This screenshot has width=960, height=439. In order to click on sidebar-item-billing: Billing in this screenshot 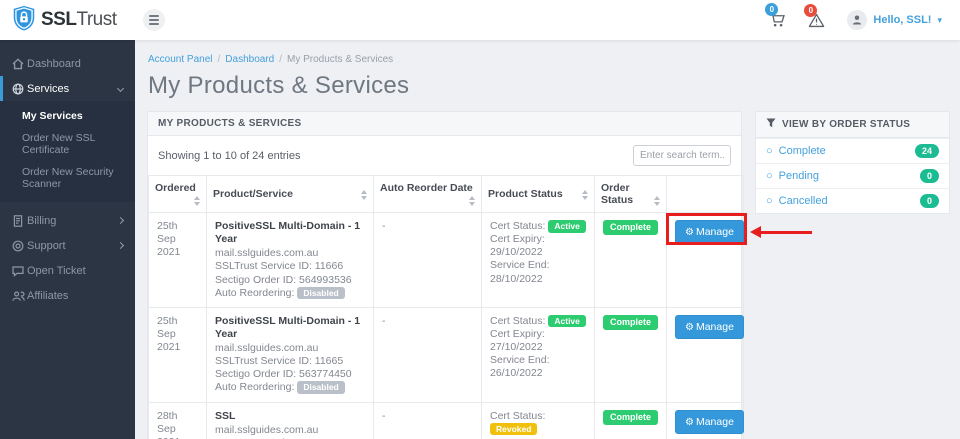, I will do `click(67, 220)`.